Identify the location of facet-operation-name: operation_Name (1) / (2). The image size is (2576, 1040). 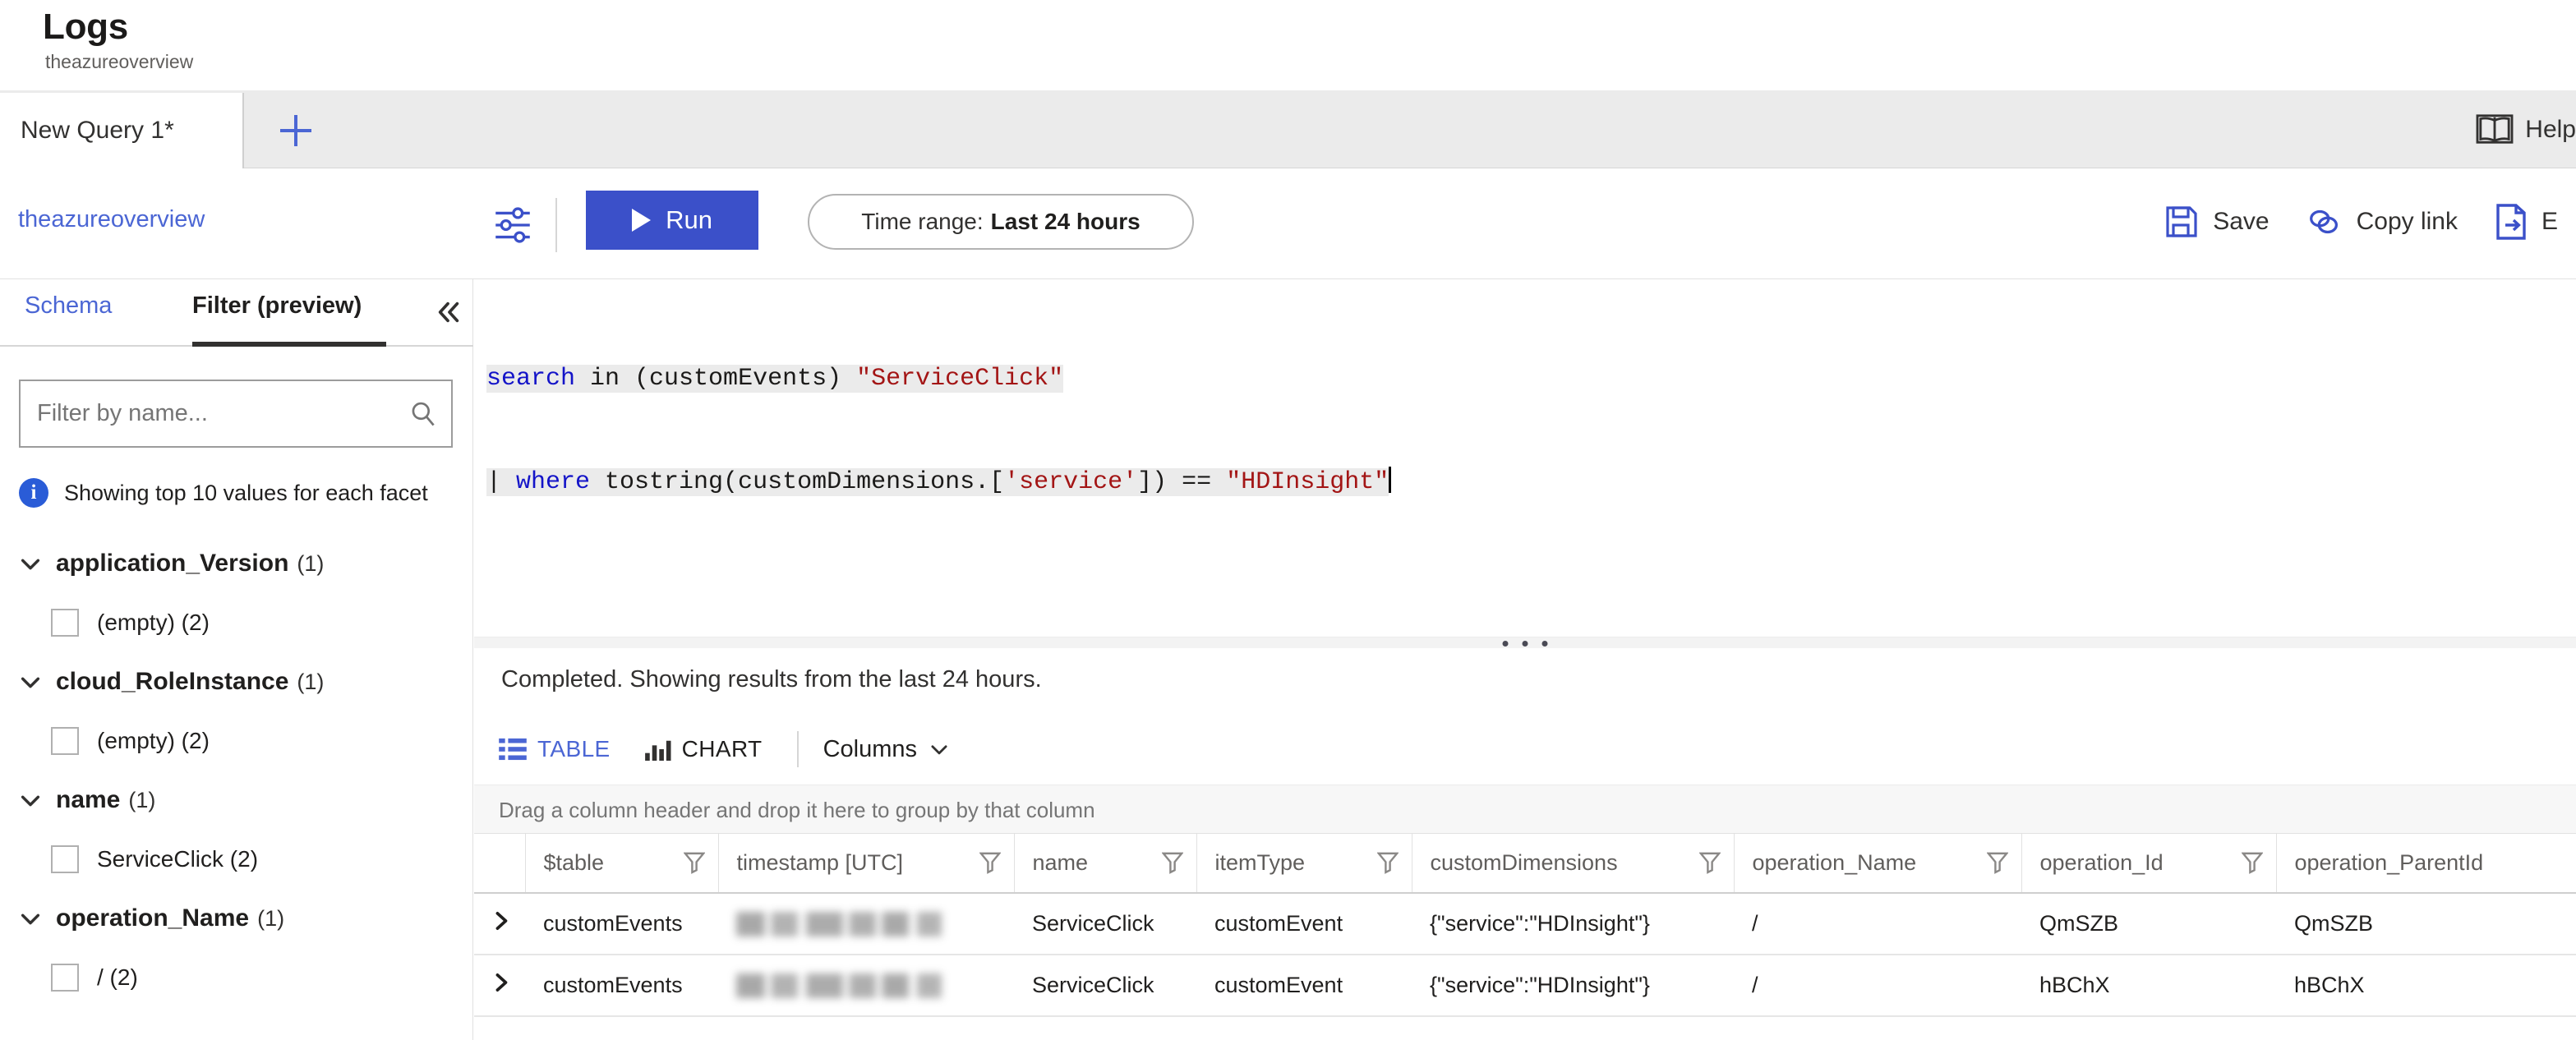
(236, 948).